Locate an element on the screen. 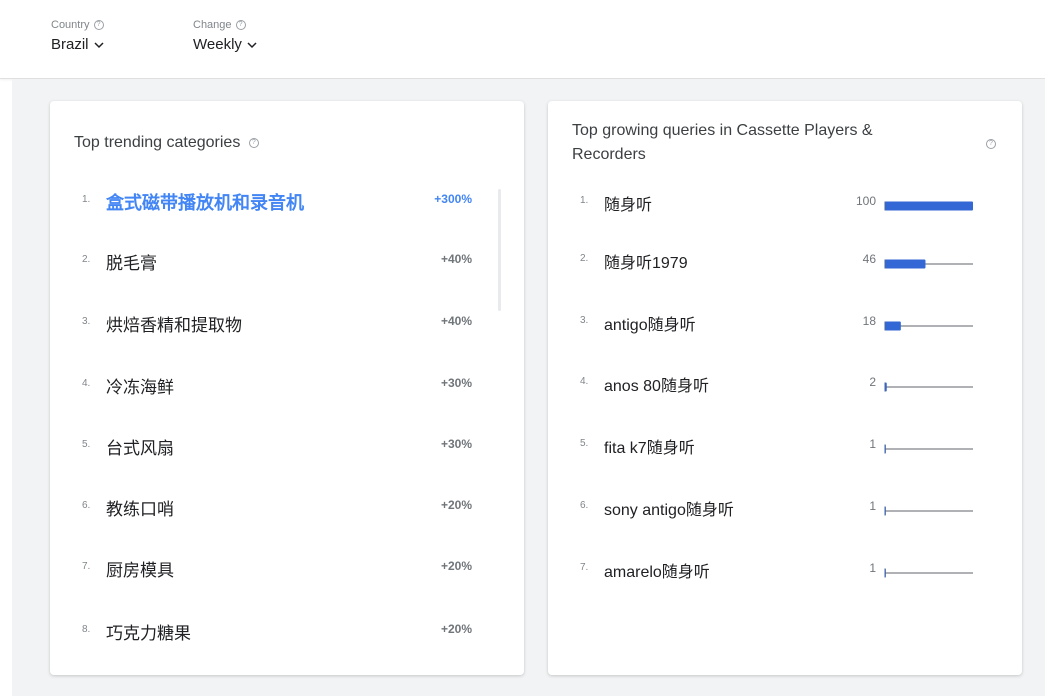 The width and height of the screenshot is (1045, 696). category-rank: 4. is located at coordinates (86, 383).